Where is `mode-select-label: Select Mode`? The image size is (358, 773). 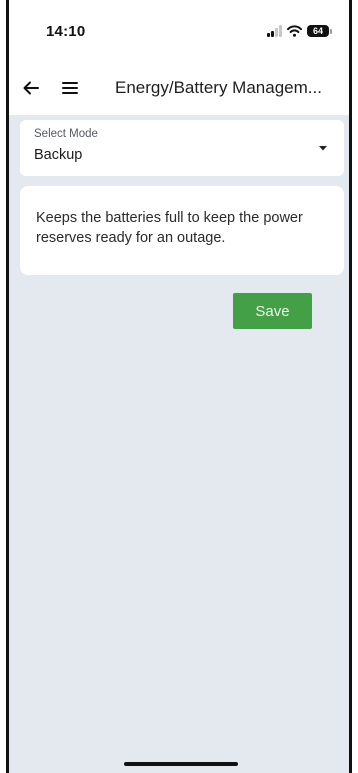 mode-select-label: Select Mode is located at coordinates (66, 134).